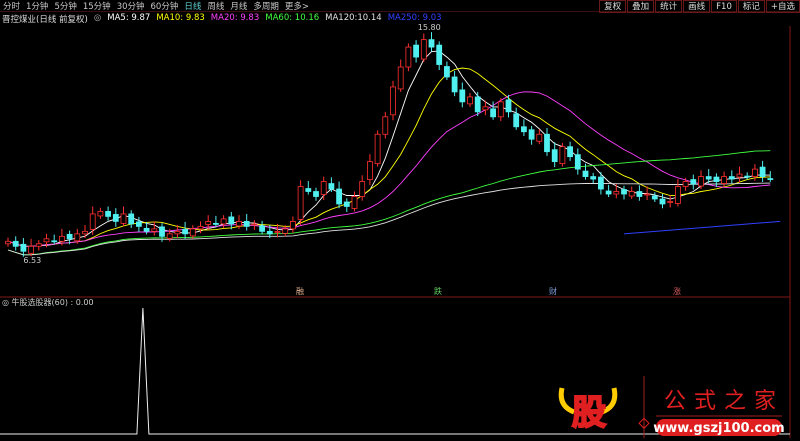 The image size is (800, 441). What do you see at coordinates (429, 27) in the screenshot?
I see `high-price-label: 15.80` at bounding box center [429, 27].